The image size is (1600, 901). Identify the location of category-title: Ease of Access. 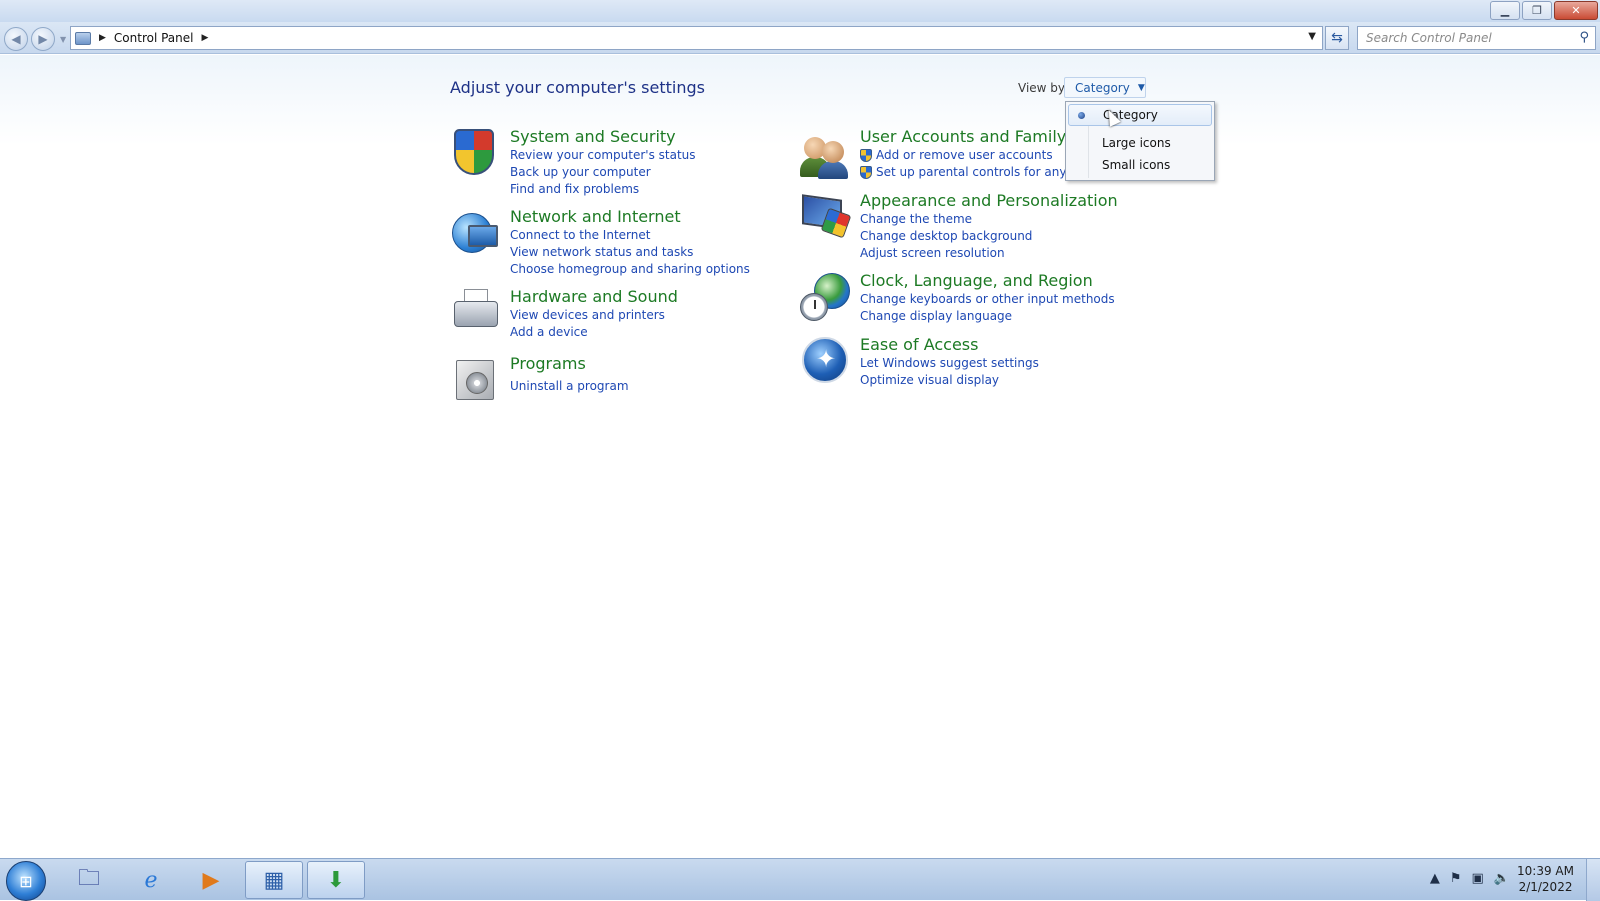
(949, 345).